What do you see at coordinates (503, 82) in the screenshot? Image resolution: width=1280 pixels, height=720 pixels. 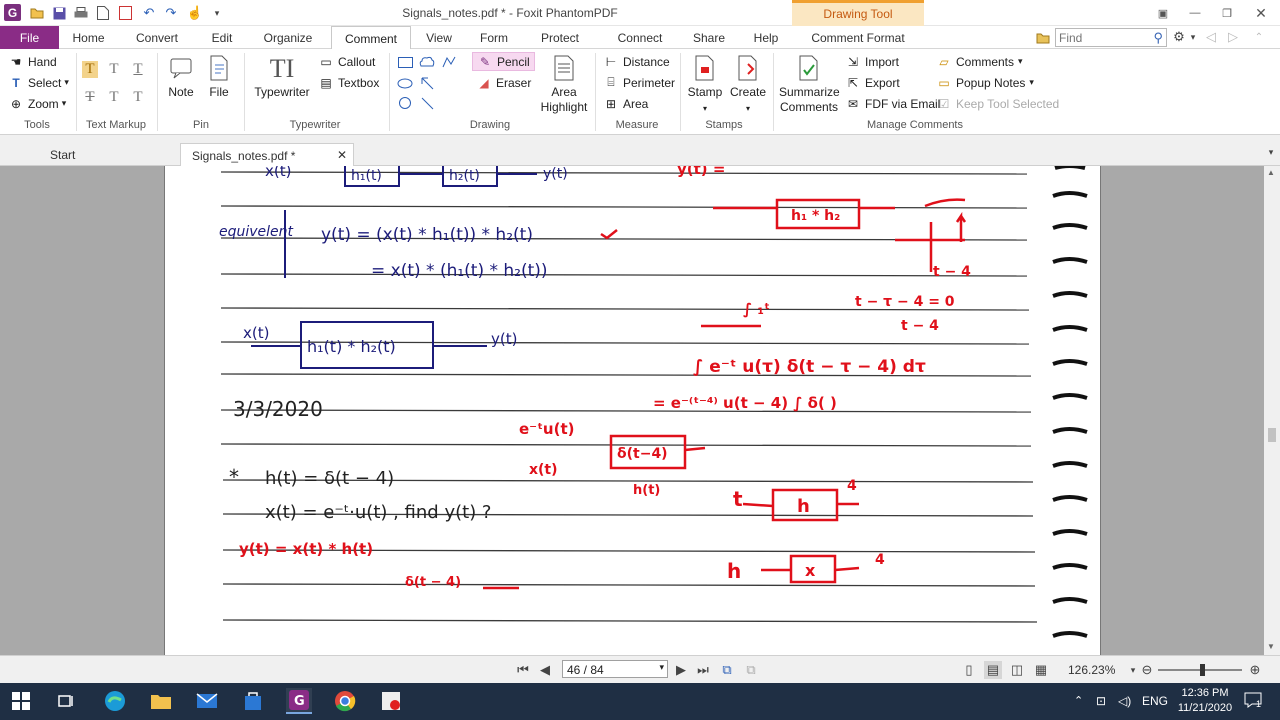 I see `eraser-button: ◢ Eraser` at bounding box center [503, 82].